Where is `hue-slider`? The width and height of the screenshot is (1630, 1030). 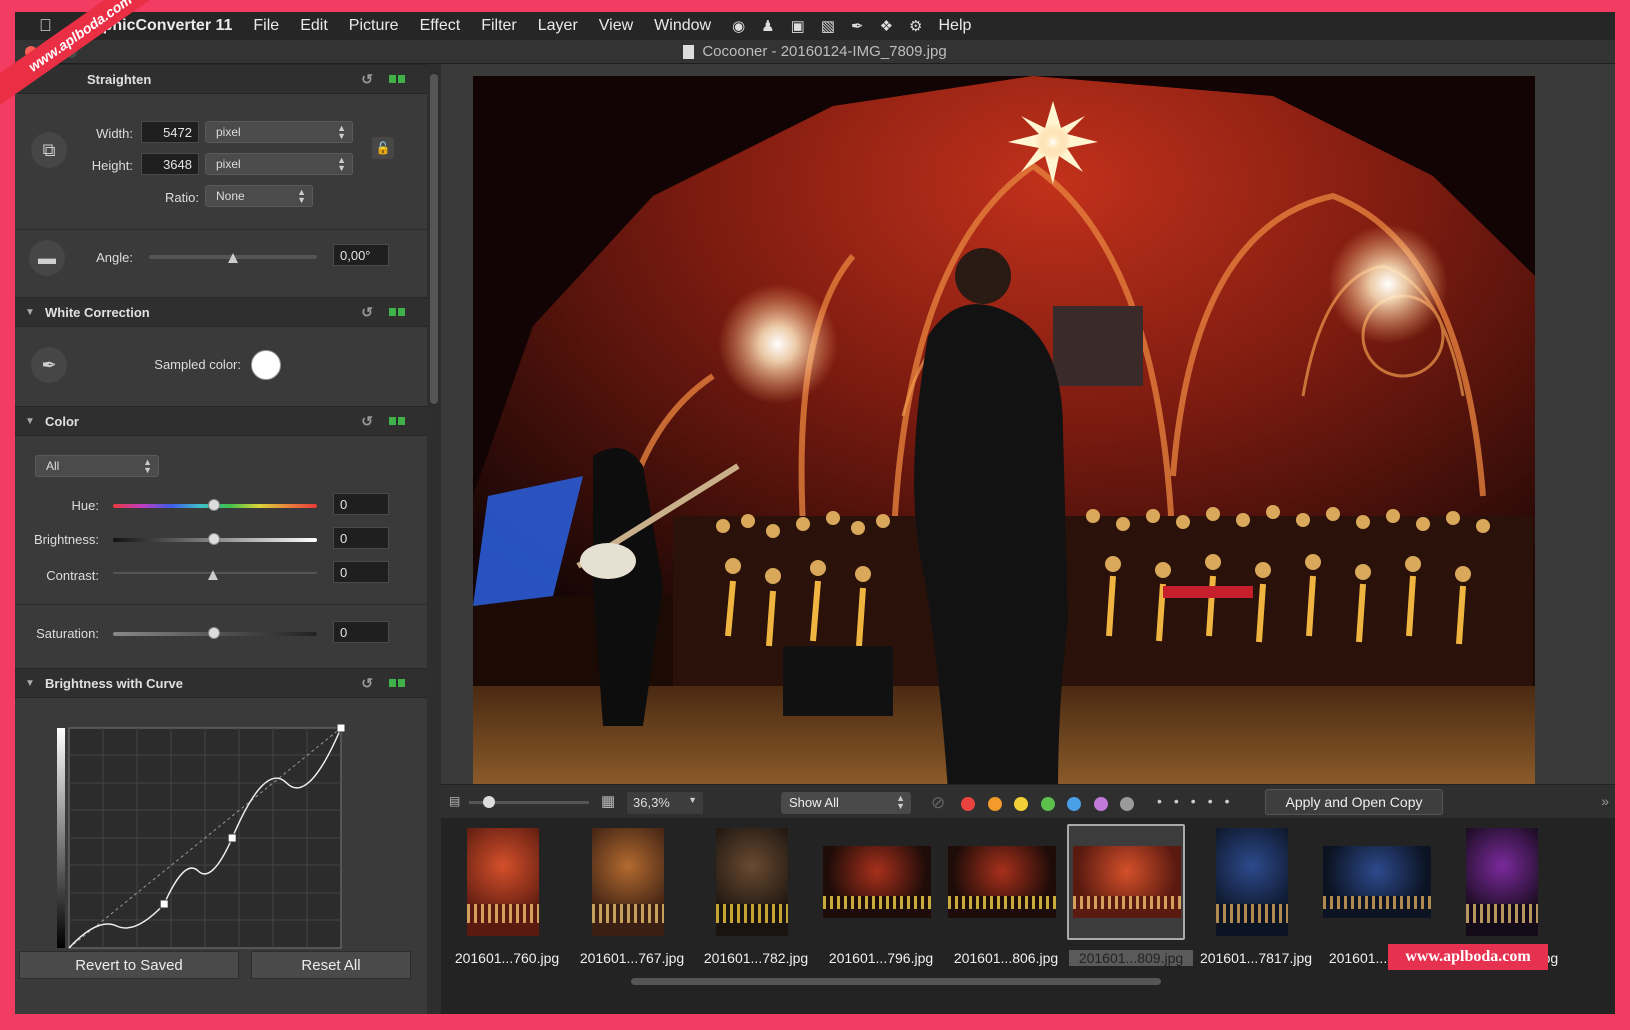
hue-slider is located at coordinates (215, 505).